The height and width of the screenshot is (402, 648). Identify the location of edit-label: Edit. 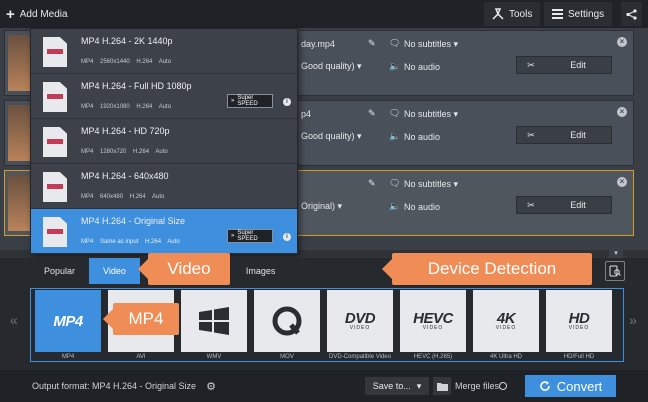
(578, 205).